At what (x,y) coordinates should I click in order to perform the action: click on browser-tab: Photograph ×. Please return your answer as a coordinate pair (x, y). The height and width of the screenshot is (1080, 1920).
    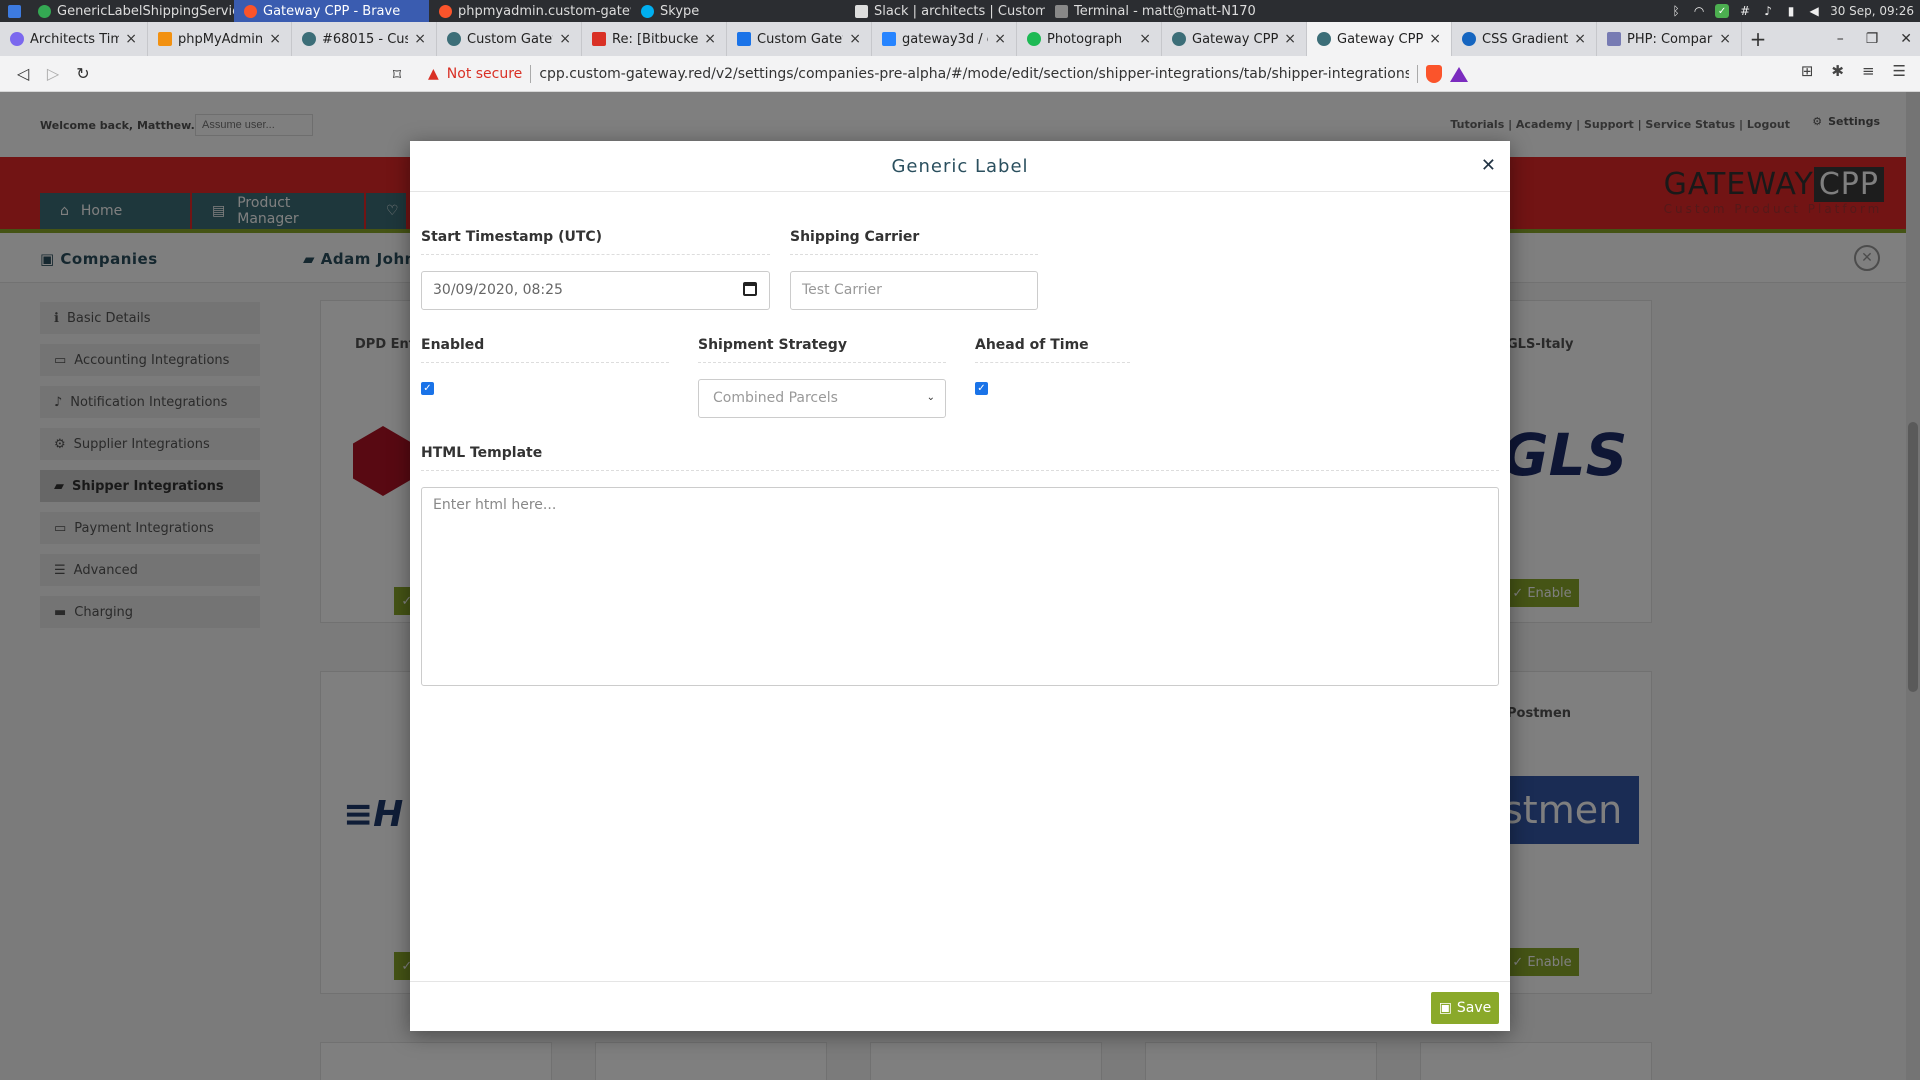
    Looking at the image, I should click on (1089, 39).